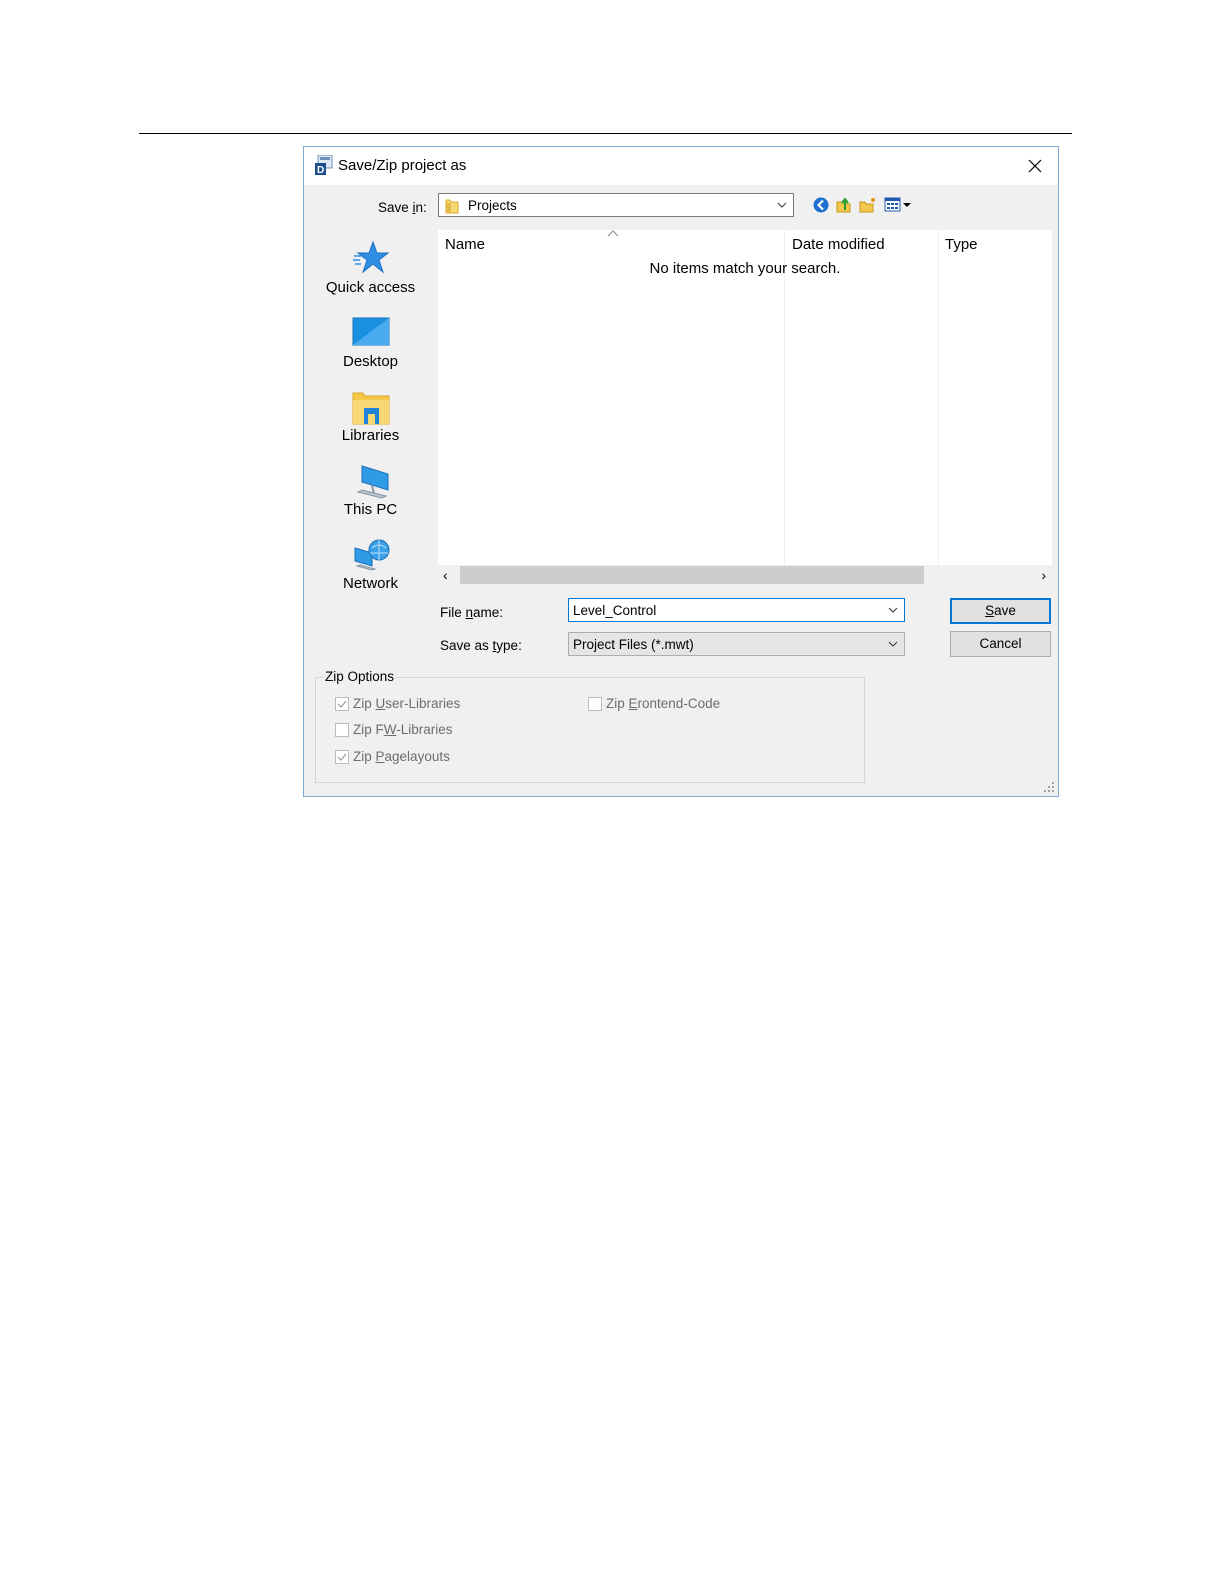 The width and height of the screenshot is (1225, 1585). I want to click on computer-icon, so click(372, 482).